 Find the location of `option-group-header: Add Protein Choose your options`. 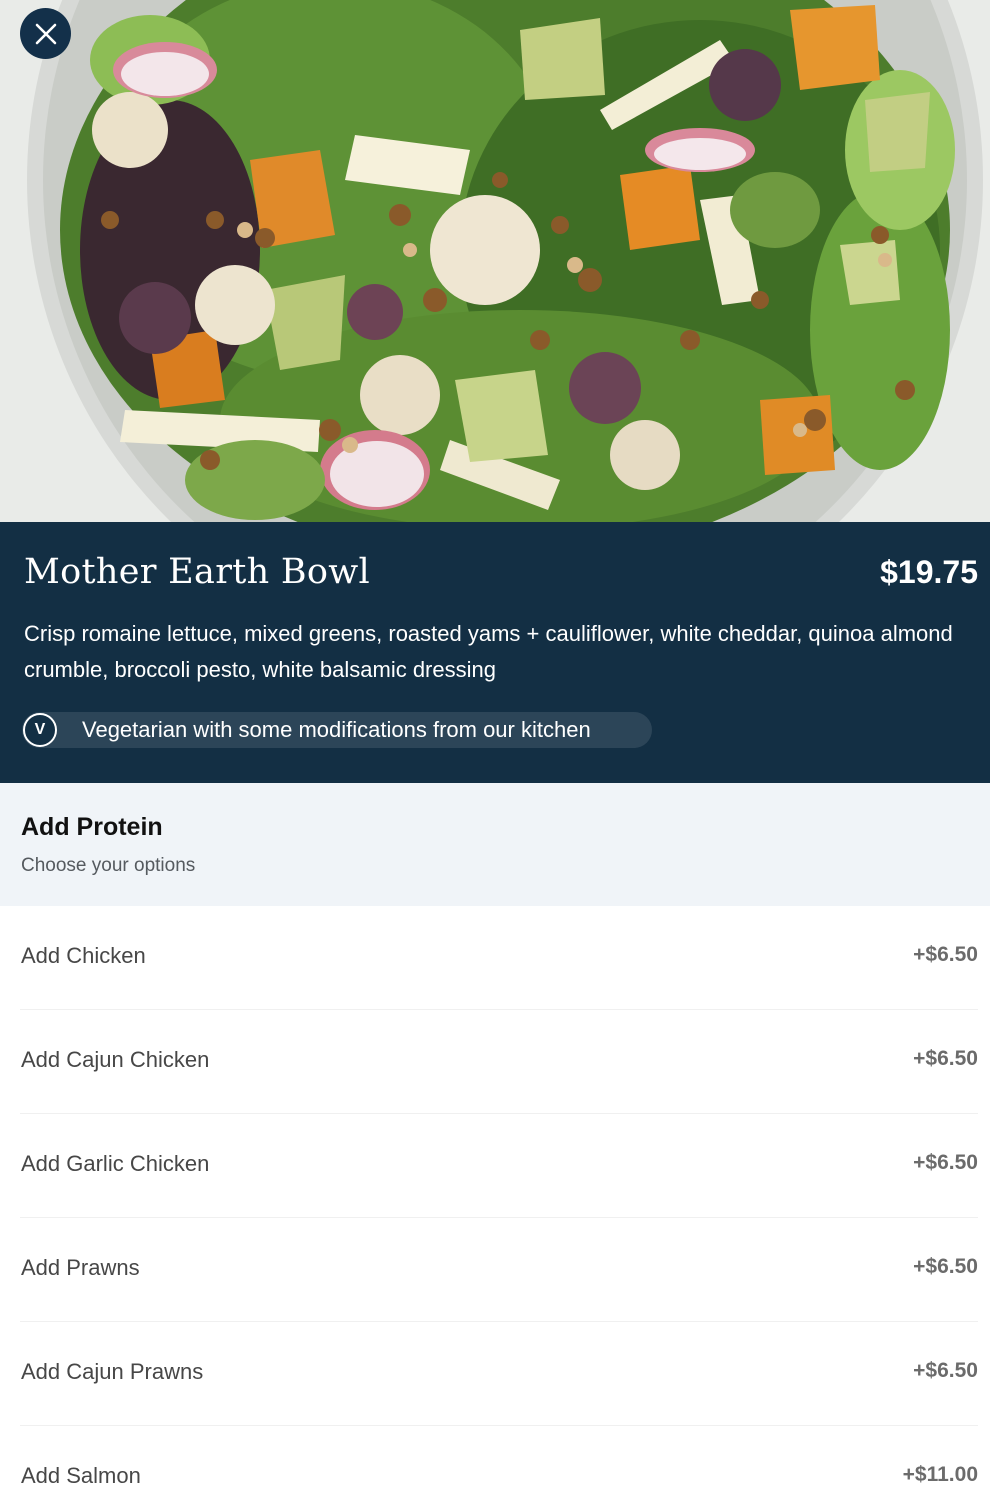

option-group-header: Add Protein Choose your options is located at coordinates (495, 844).